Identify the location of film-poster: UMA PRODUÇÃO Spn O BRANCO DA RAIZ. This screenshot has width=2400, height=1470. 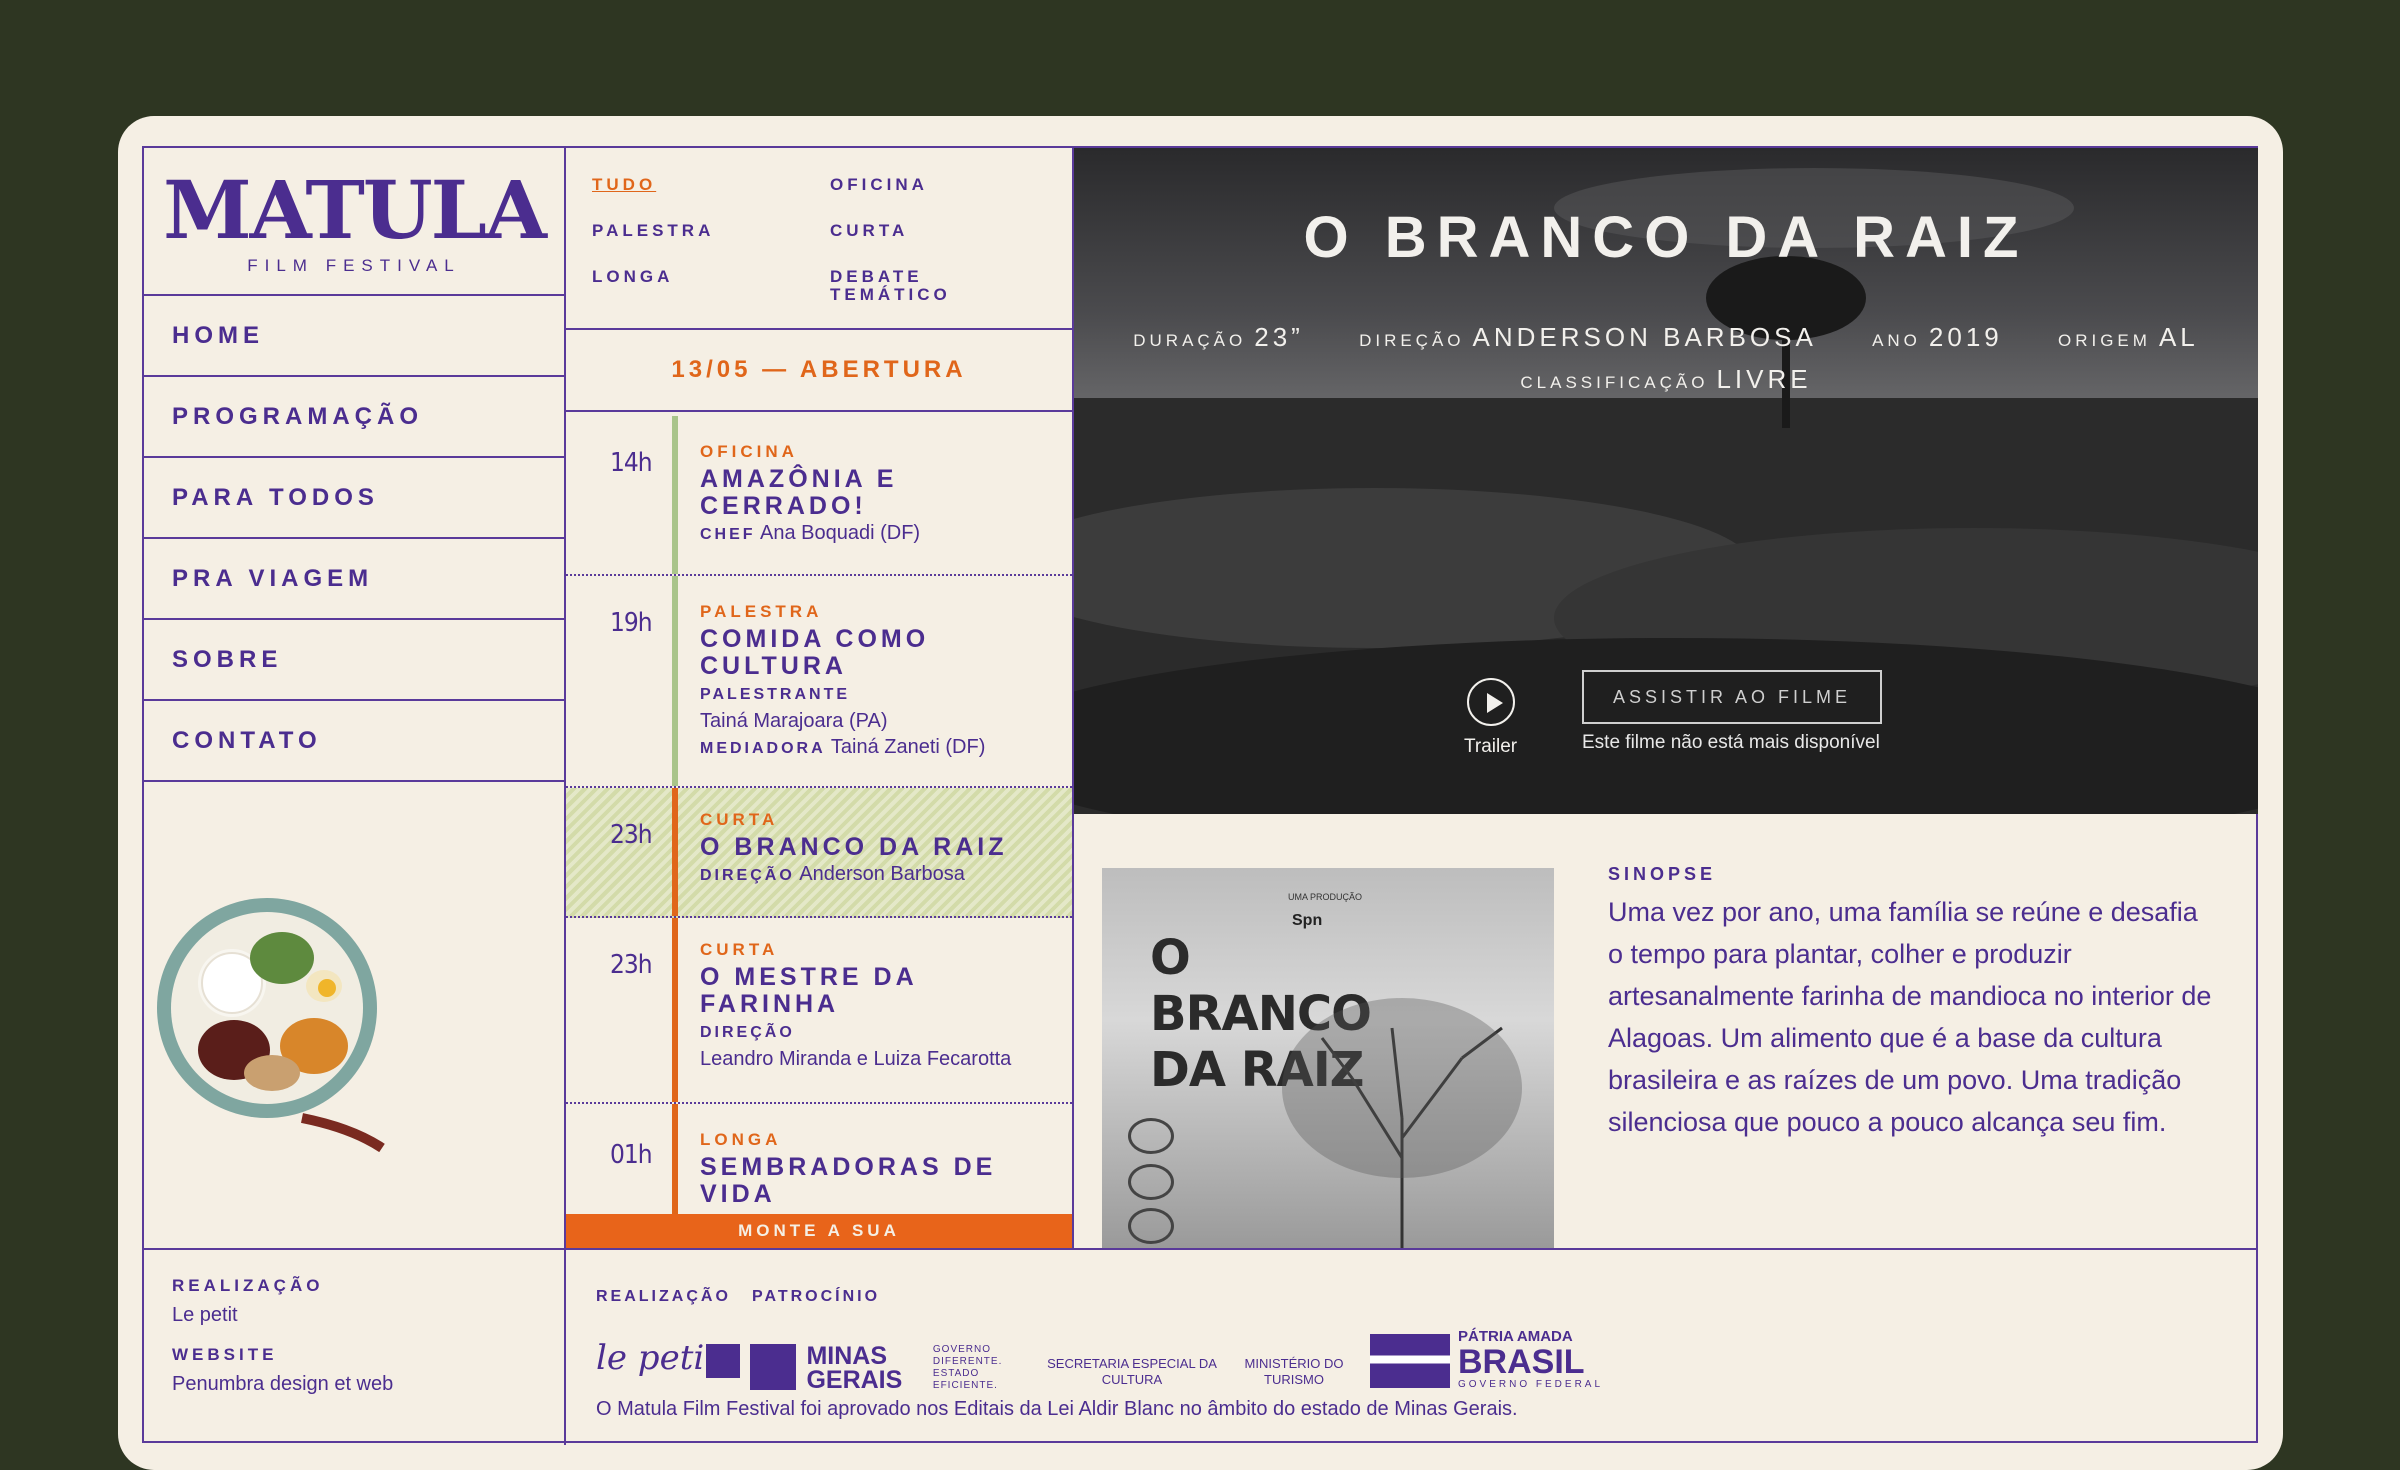
(1328, 1058).